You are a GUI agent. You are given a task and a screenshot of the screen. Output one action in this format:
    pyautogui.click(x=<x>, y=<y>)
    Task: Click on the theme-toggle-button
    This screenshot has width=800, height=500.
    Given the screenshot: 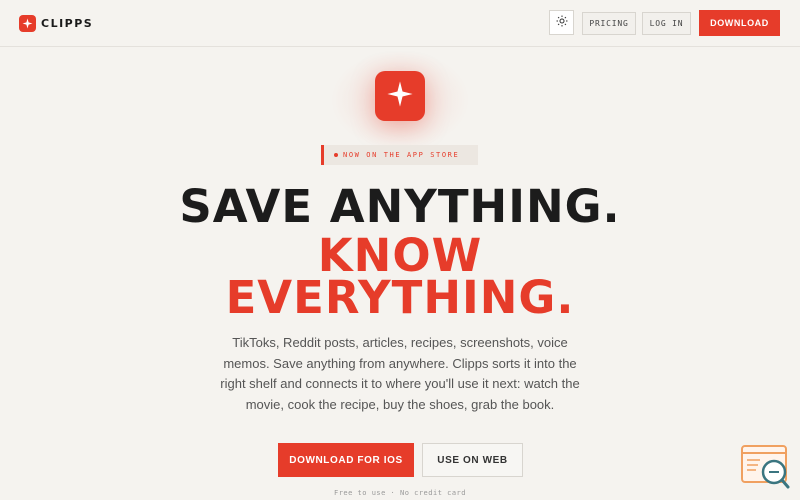 What is the action you would take?
    pyautogui.click(x=561, y=22)
    